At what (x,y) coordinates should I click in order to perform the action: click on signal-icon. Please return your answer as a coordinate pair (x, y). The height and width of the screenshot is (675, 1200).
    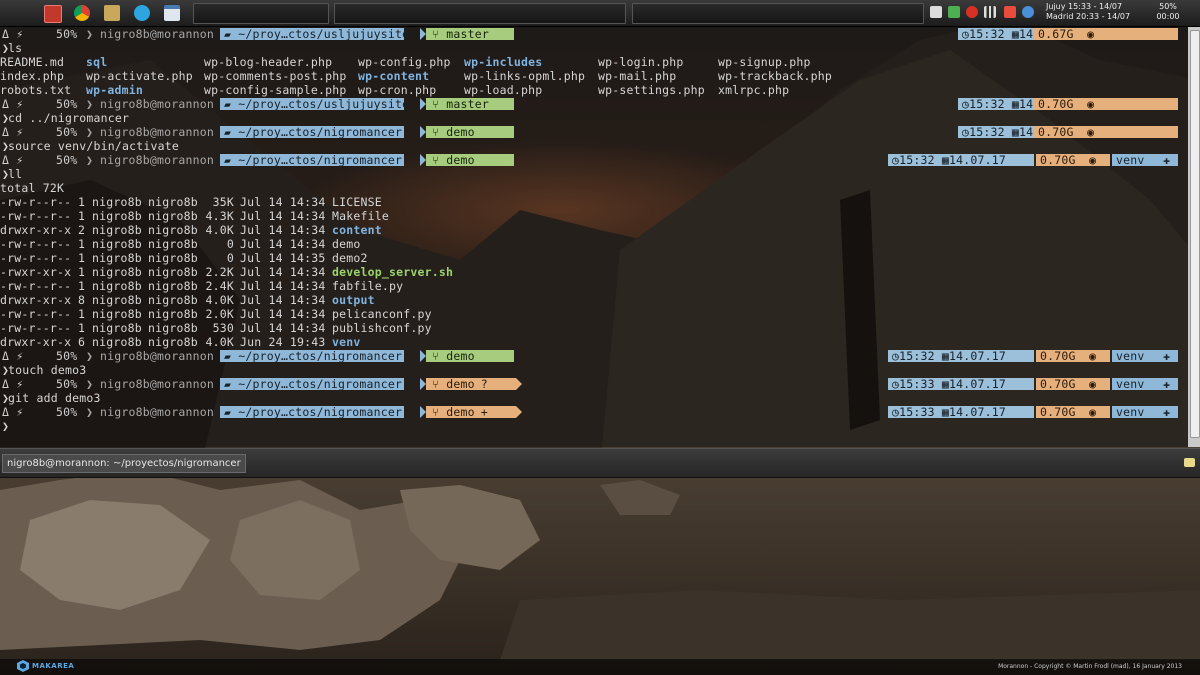
    Looking at the image, I should click on (990, 12).